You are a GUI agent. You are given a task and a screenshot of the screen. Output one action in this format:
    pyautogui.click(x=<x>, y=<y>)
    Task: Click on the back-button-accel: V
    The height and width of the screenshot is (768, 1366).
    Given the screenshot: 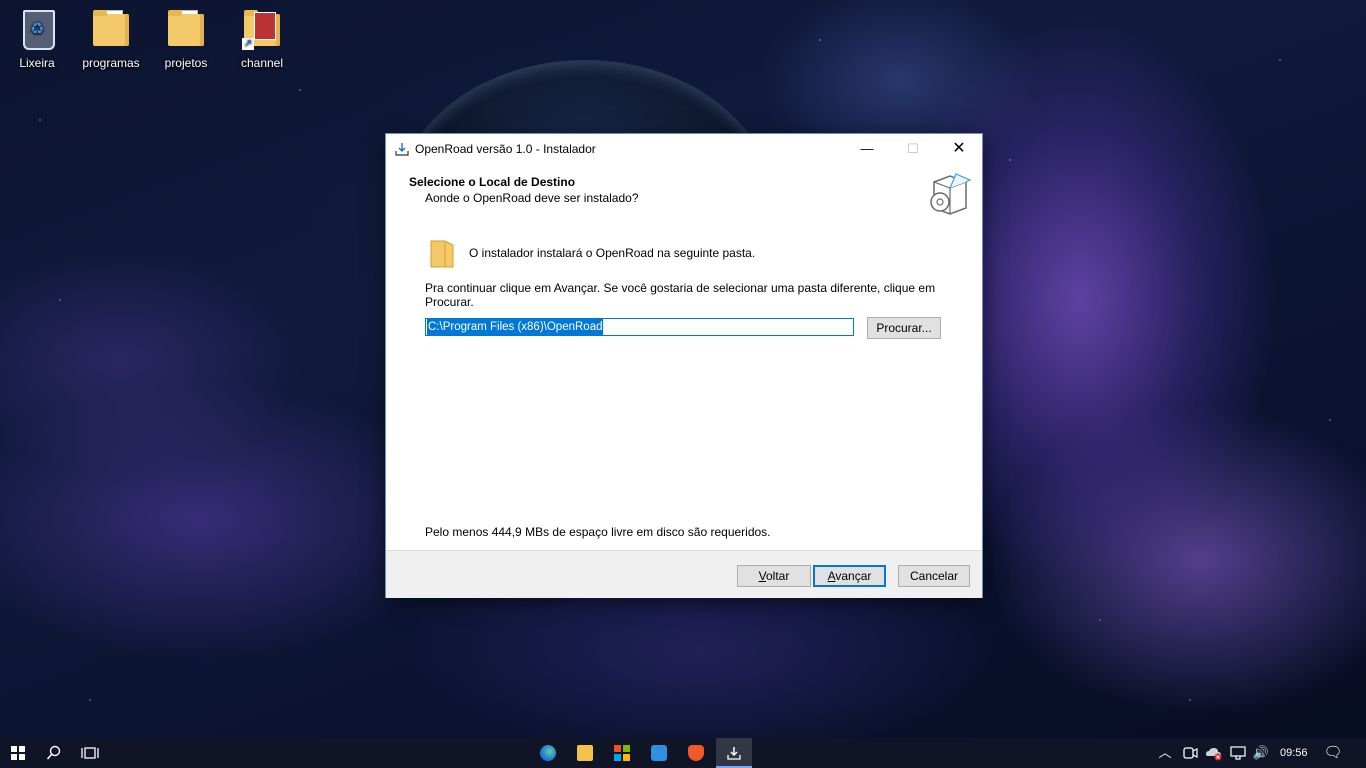 What is the action you would take?
    pyautogui.click(x=762, y=576)
    